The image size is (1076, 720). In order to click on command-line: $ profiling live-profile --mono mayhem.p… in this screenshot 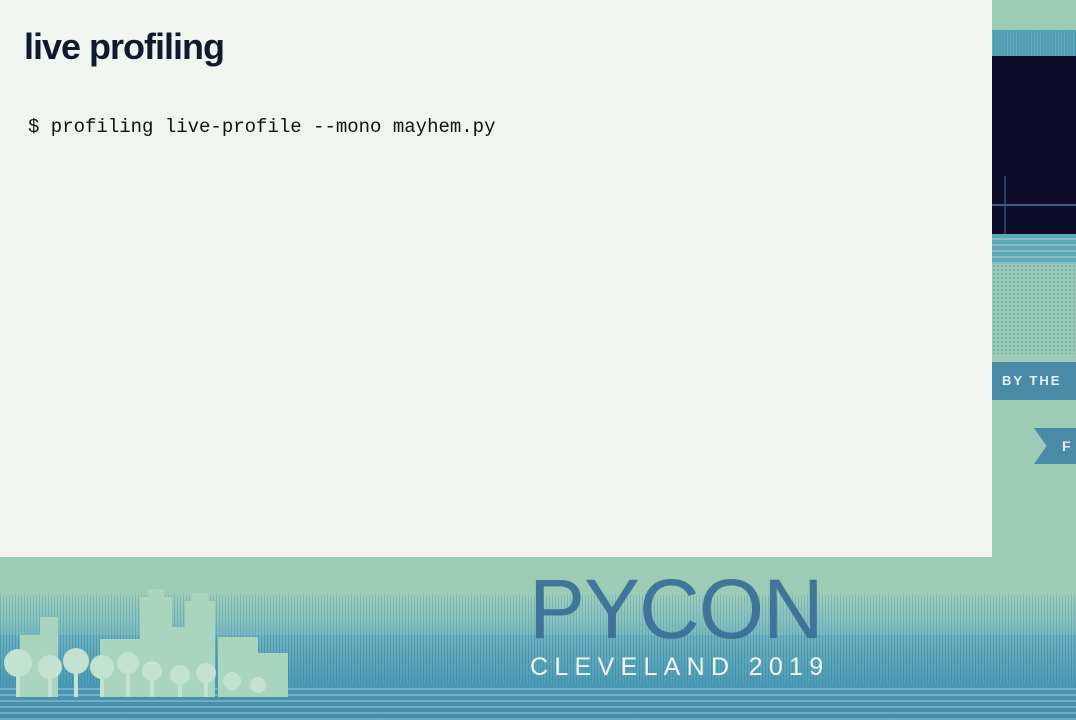, I will do `click(262, 127)`.